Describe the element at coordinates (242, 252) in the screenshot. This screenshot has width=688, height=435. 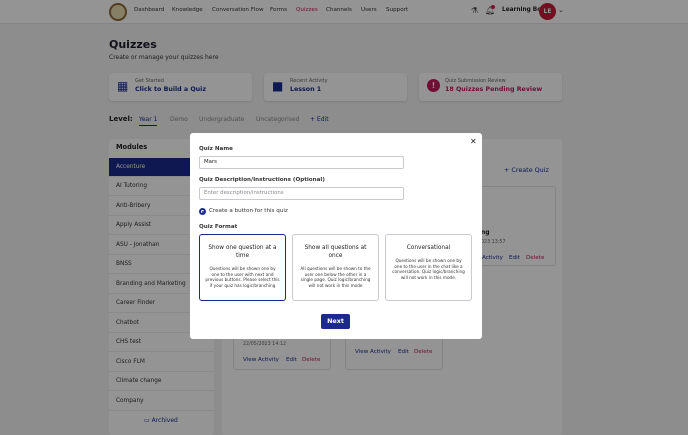
I see `format-title: Show one question at a time` at that location.